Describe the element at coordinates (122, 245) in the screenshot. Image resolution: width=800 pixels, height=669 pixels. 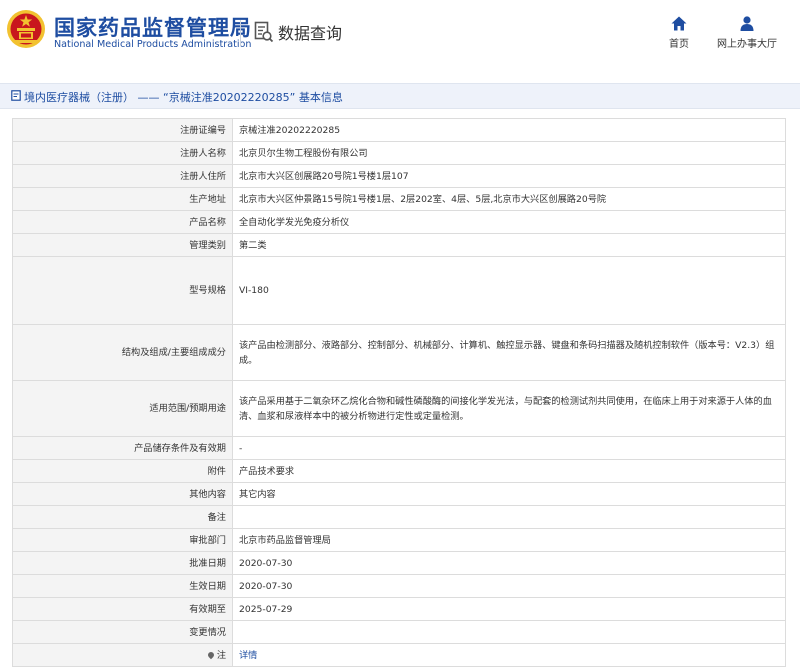
I see `field-label: 管理类别` at that location.